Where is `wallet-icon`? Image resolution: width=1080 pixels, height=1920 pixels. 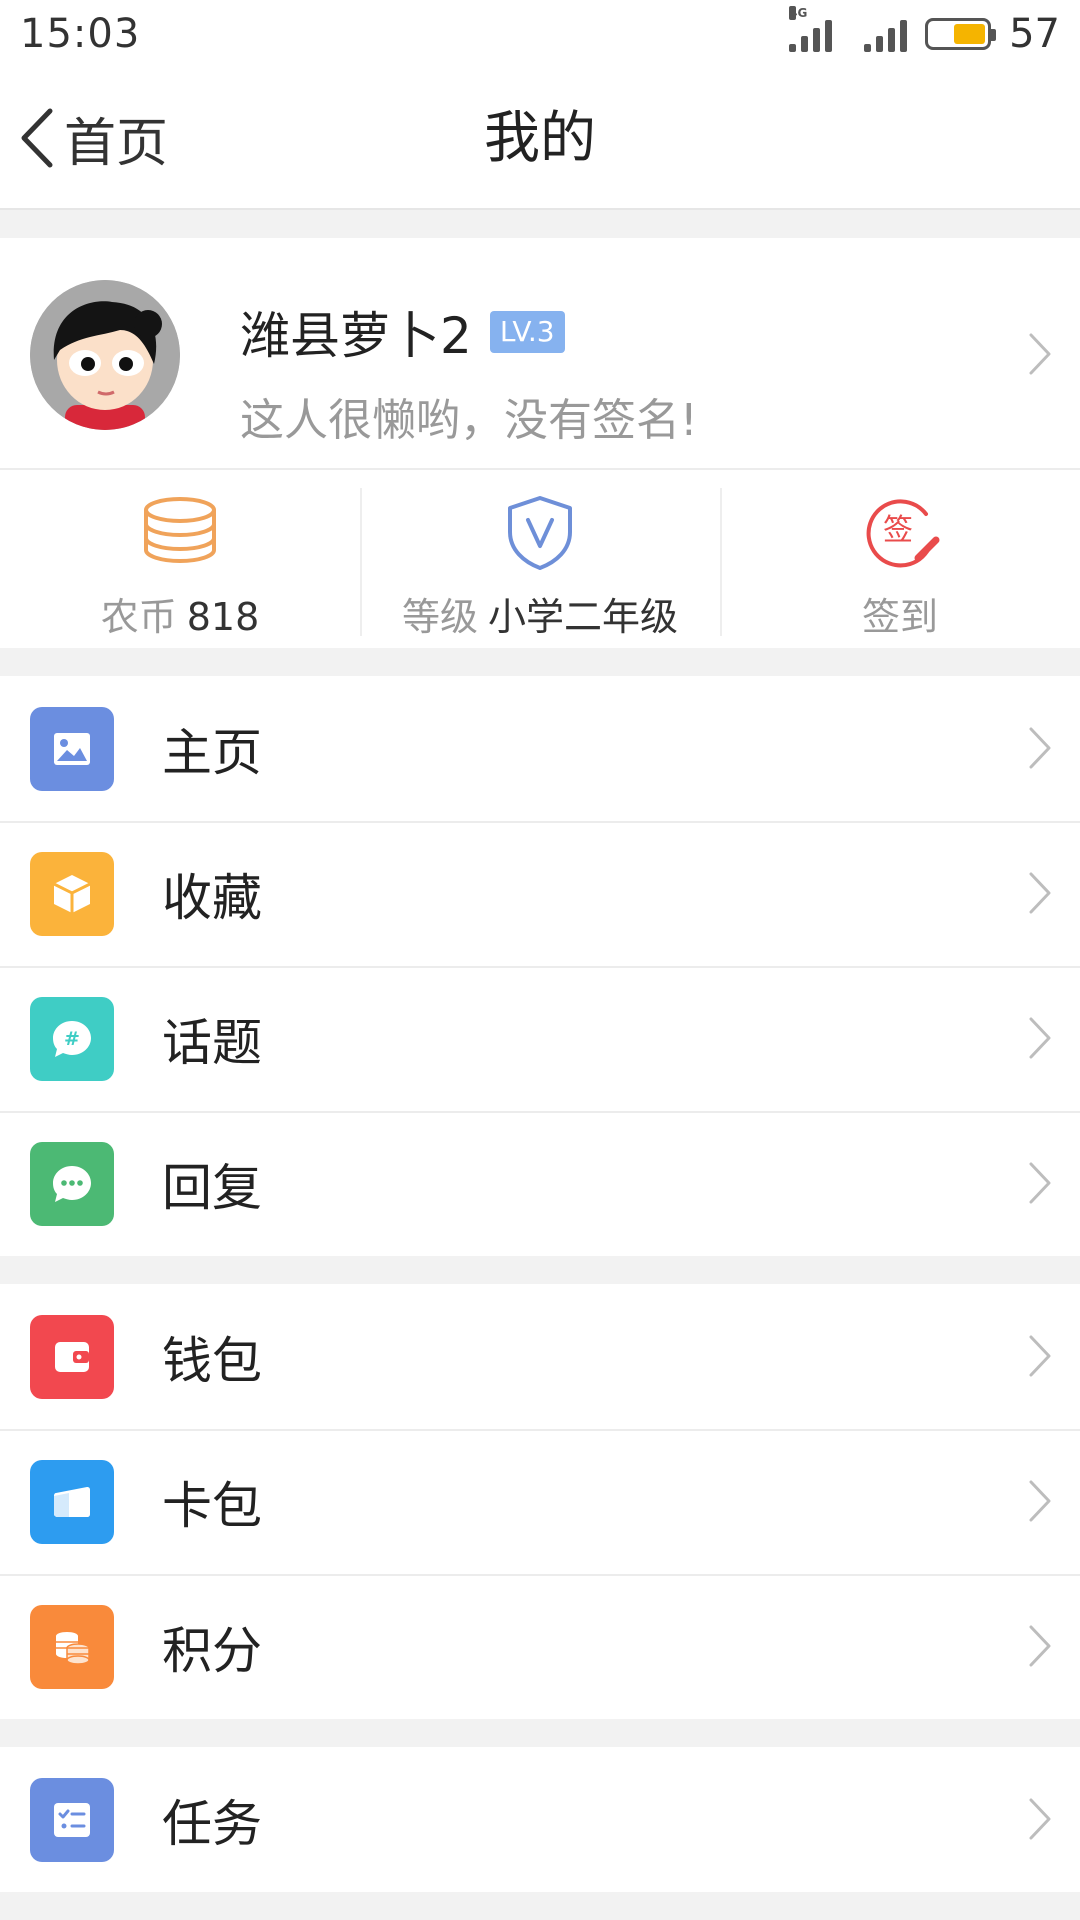
wallet-icon is located at coordinates (72, 1356).